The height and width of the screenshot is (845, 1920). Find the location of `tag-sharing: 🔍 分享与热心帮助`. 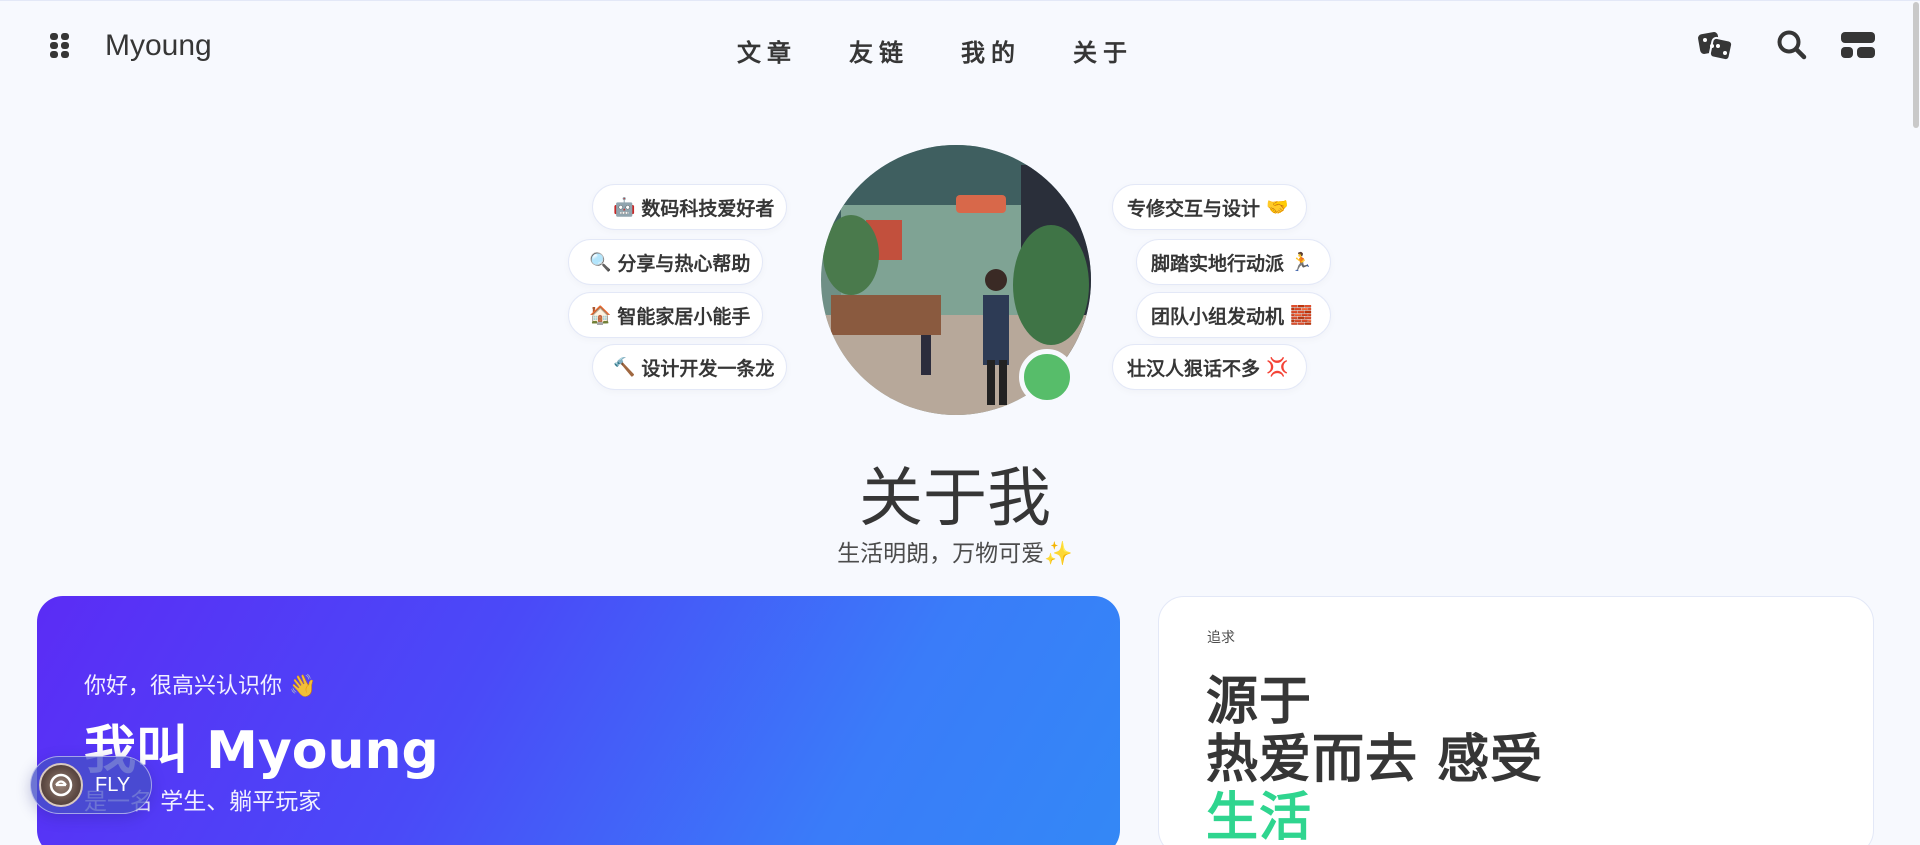

tag-sharing: 🔍 分享与热心帮助 is located at coordinates (666, 262).